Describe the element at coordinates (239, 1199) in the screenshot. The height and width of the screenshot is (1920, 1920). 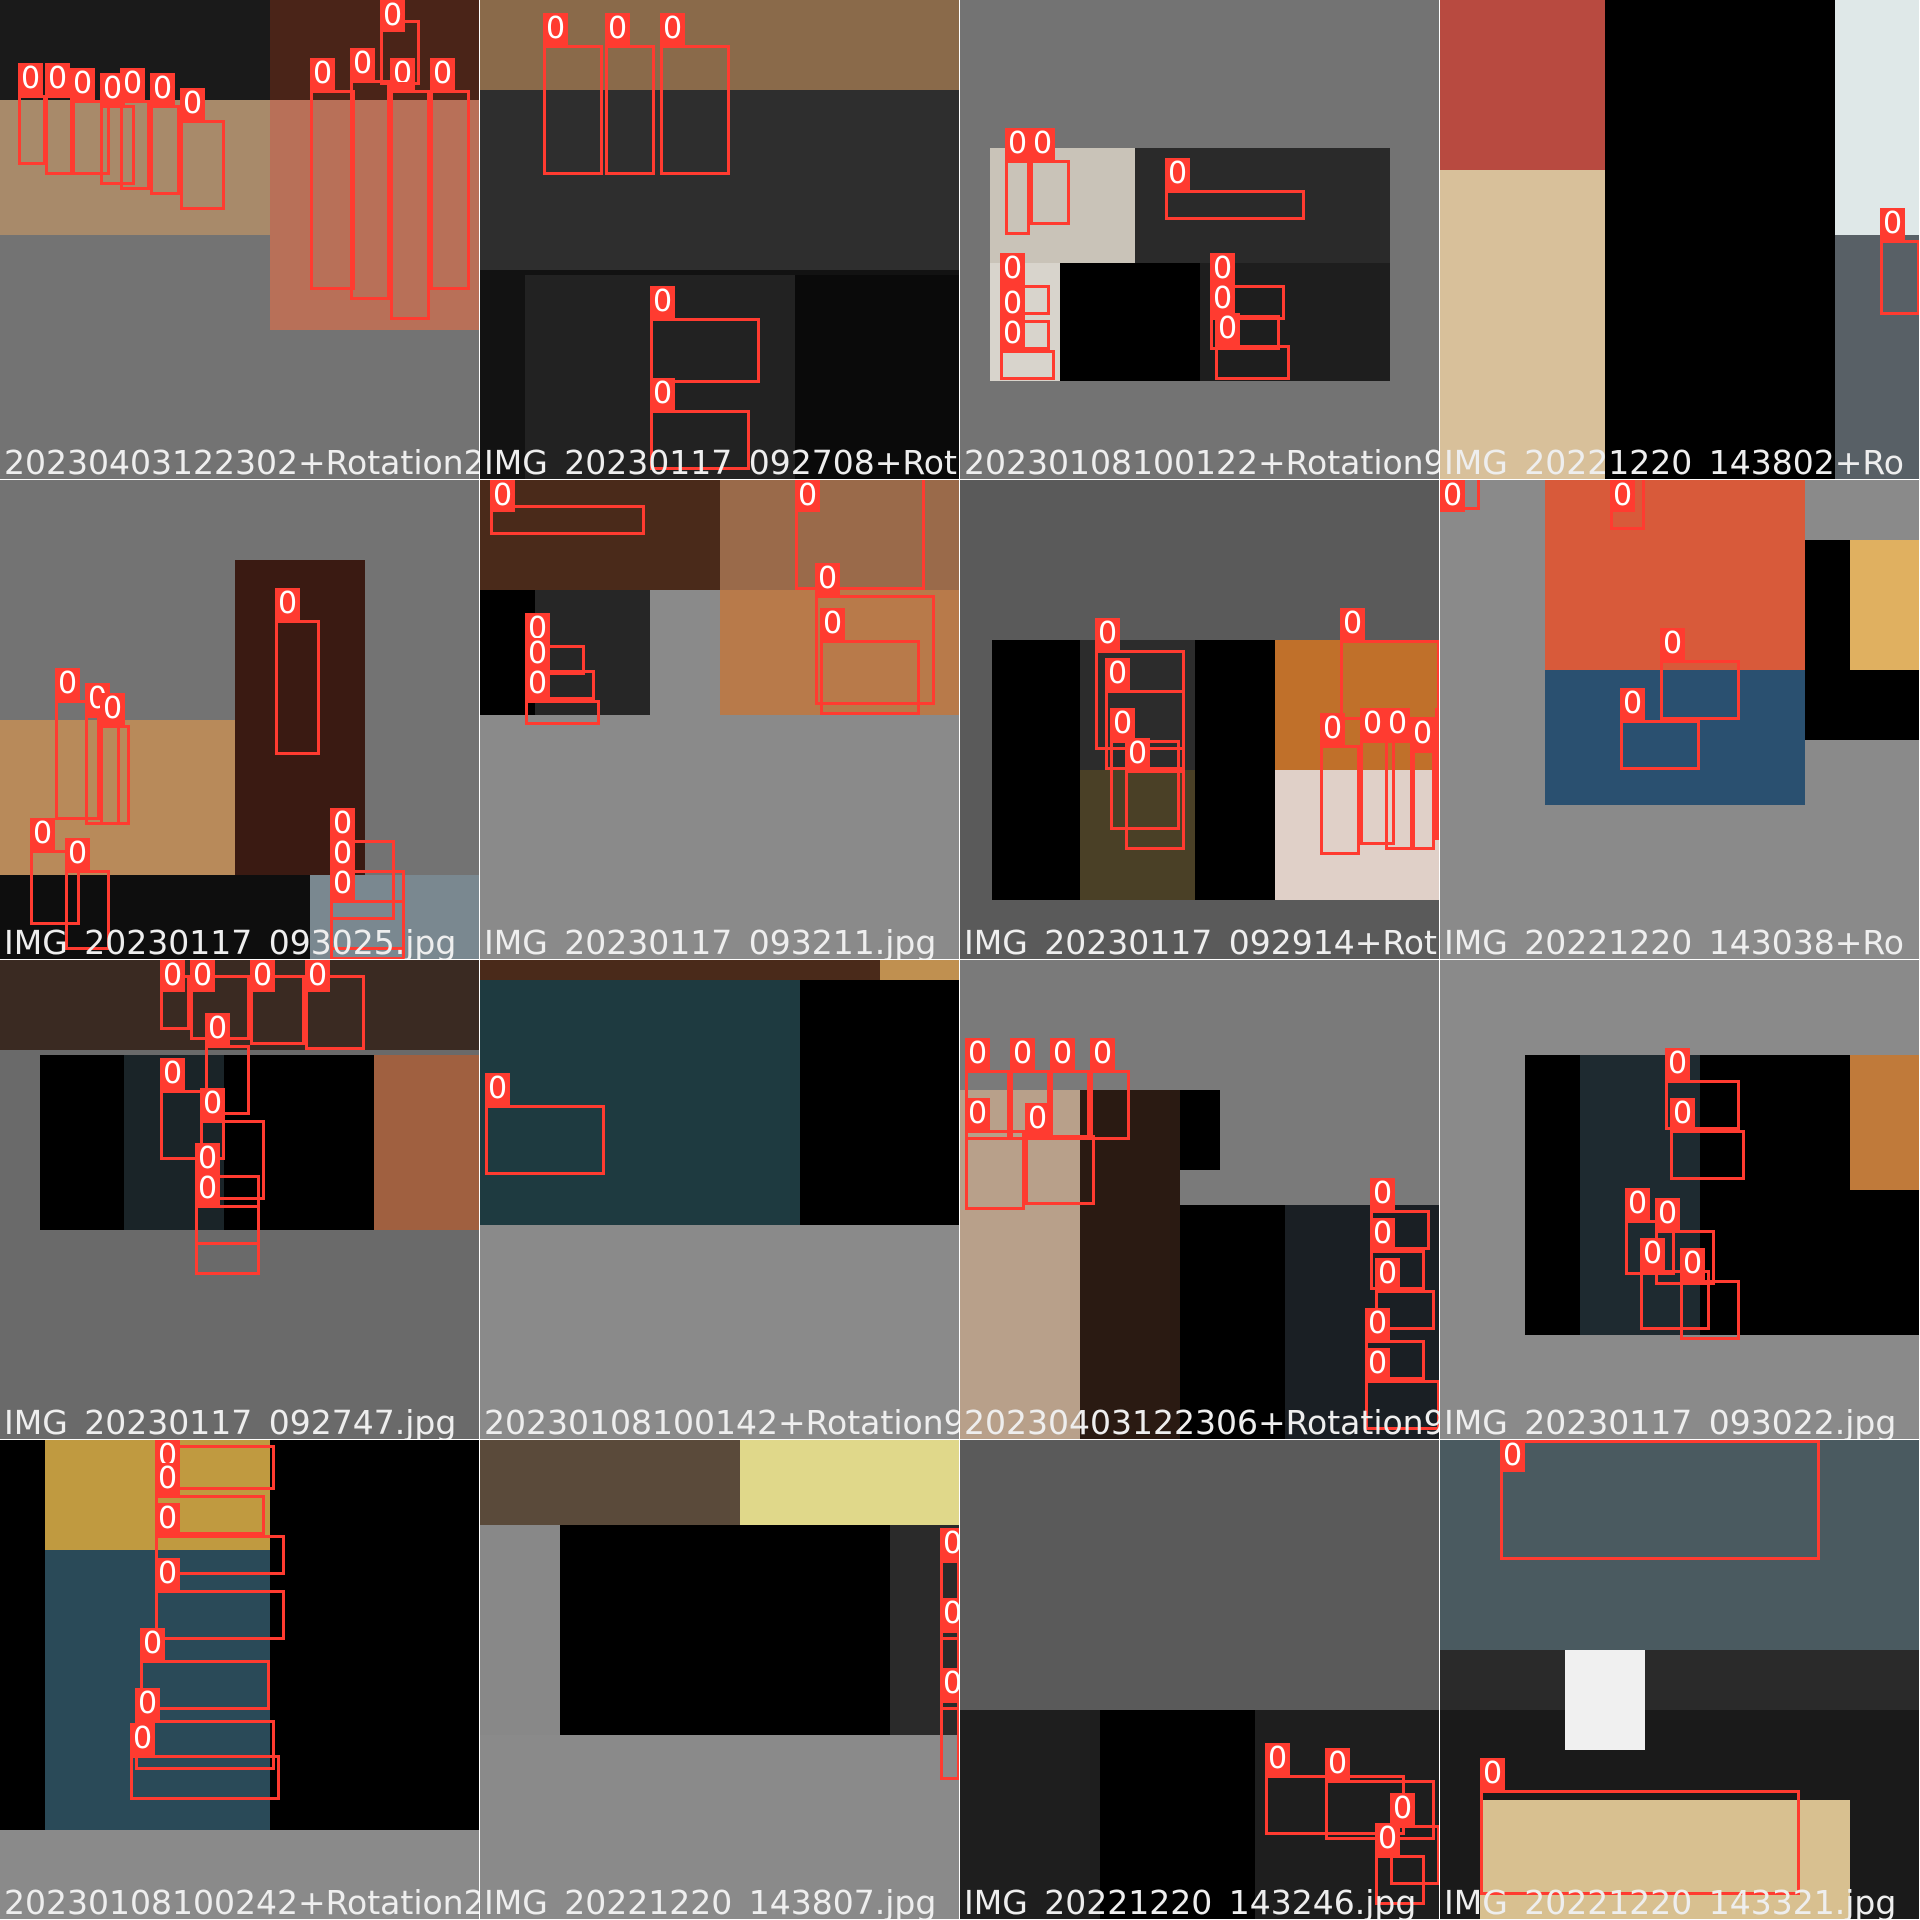
I see `tile-canvas: 000000000` at that location.